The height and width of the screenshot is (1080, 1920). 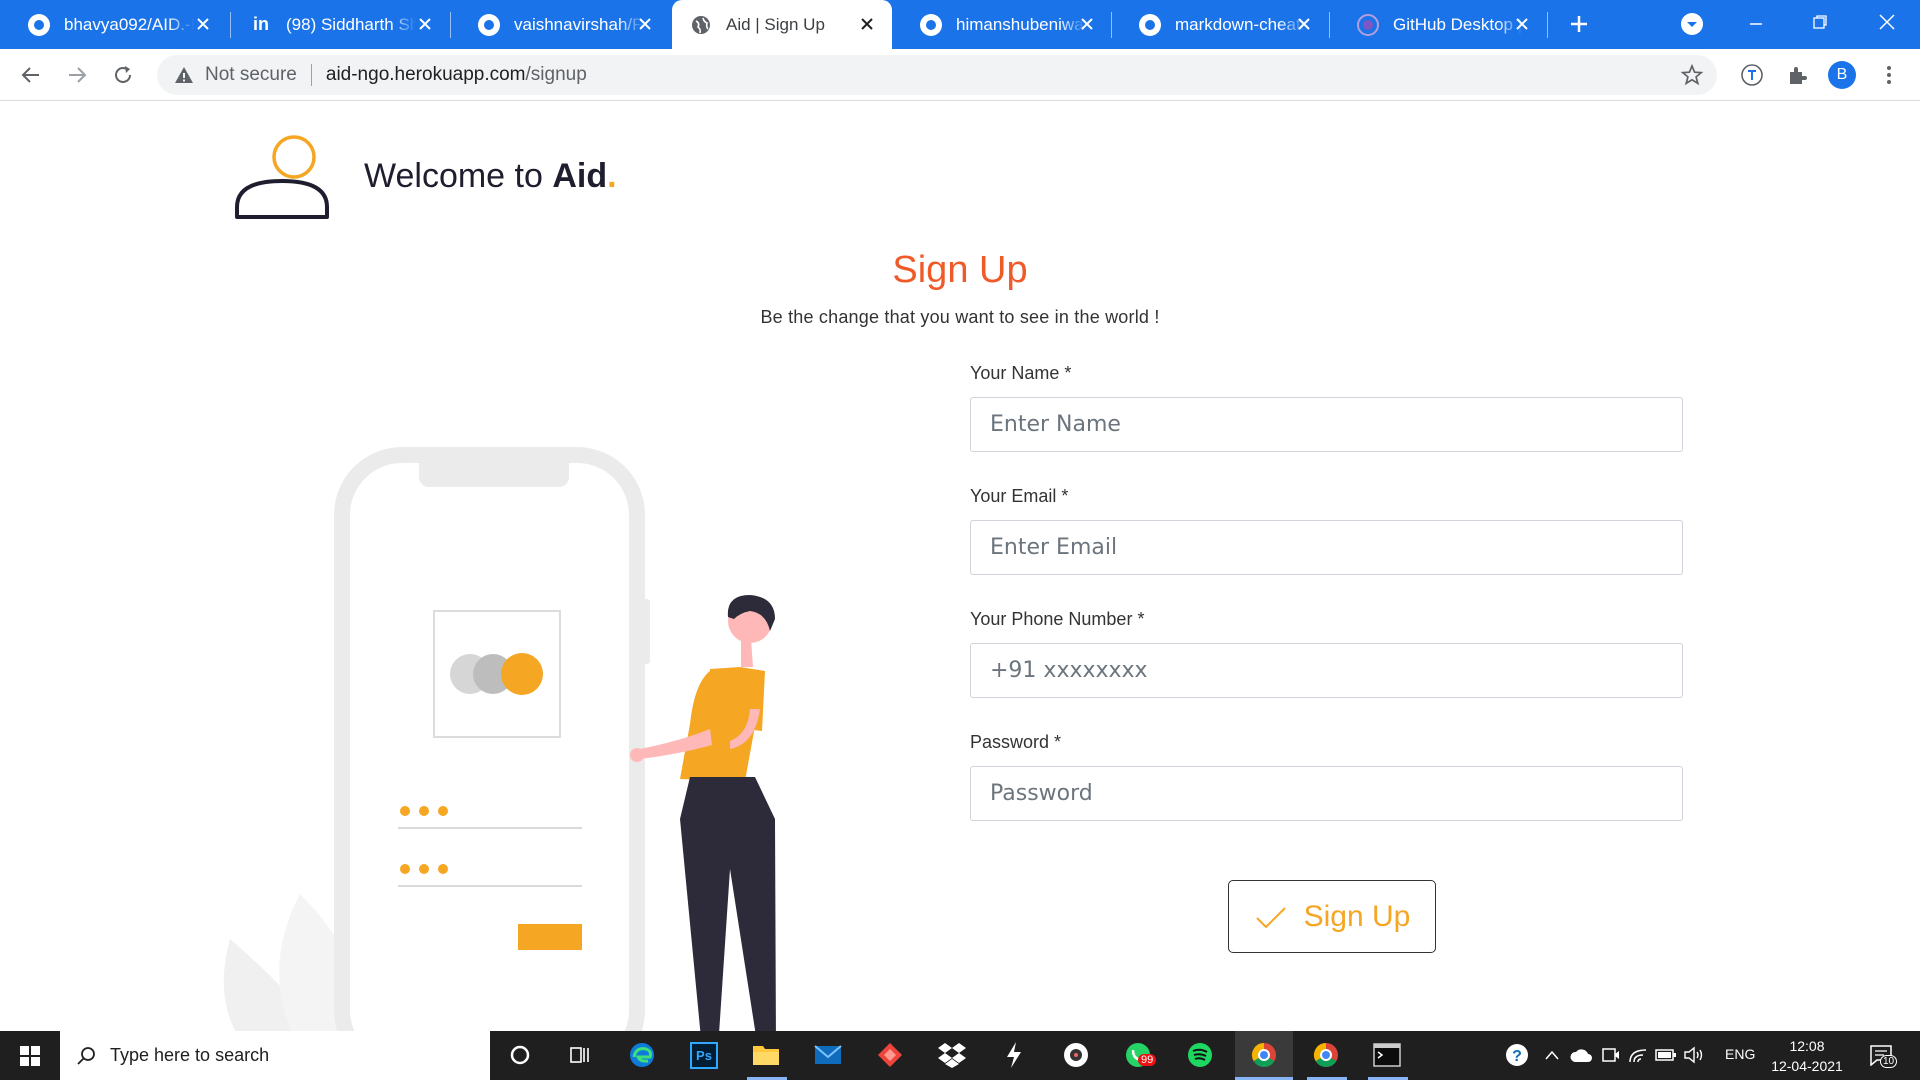 What do you see at coordinates (1752, 75) in the screenshot?
I see `translate-extension-icon` at bounding box center [1752, 75].